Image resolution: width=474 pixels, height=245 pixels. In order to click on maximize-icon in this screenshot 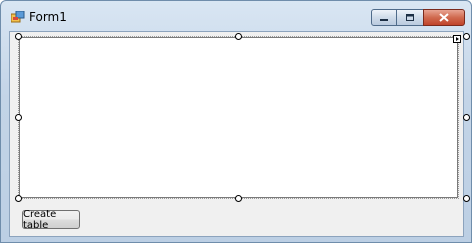, I will do `click(410, 17)`.